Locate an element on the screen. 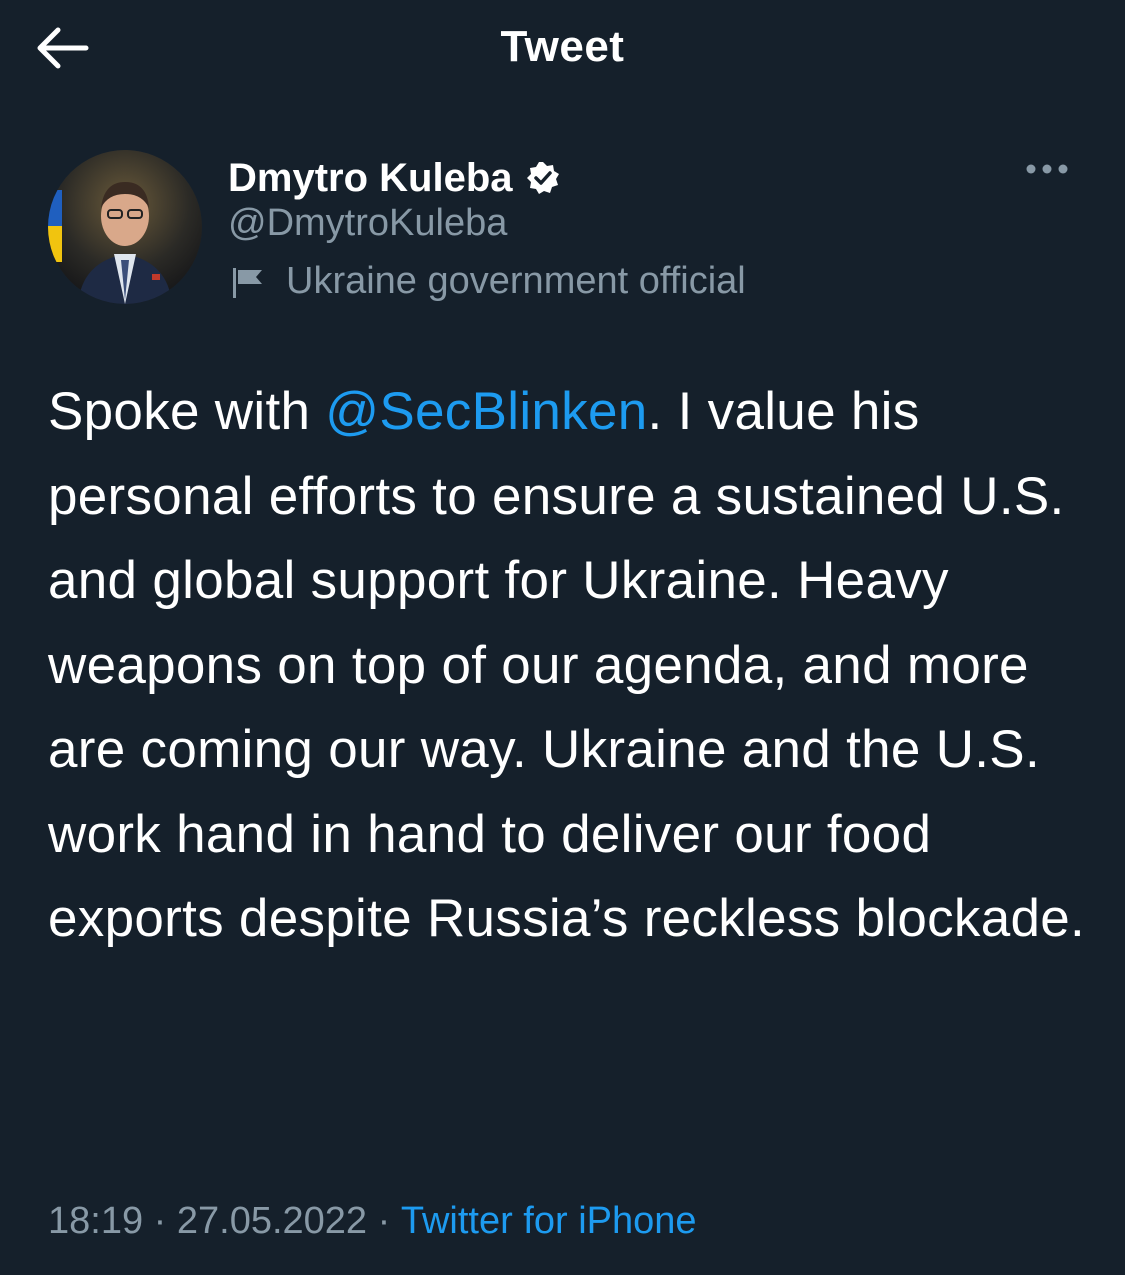 The image size is (1125, 1275). author-handle: @DmytroKuleba is located at coordinates (367, 223).